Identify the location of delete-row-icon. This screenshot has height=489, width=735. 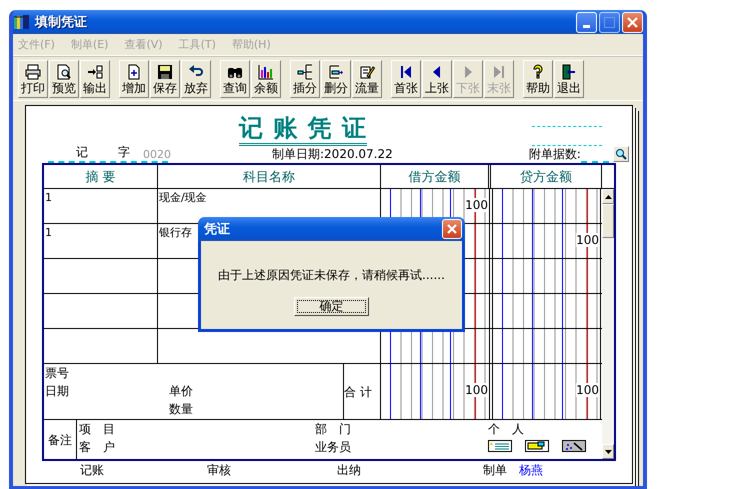
(336, 72).